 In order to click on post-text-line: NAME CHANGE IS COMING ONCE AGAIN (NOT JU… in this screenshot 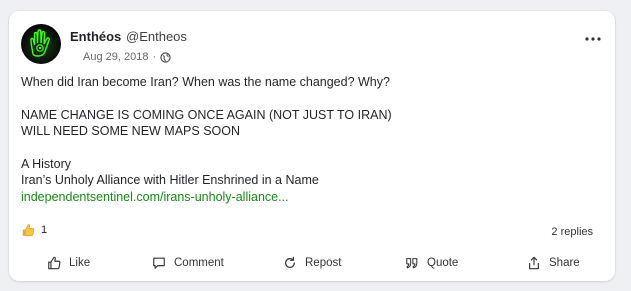, I will do `click(206, 114)`.